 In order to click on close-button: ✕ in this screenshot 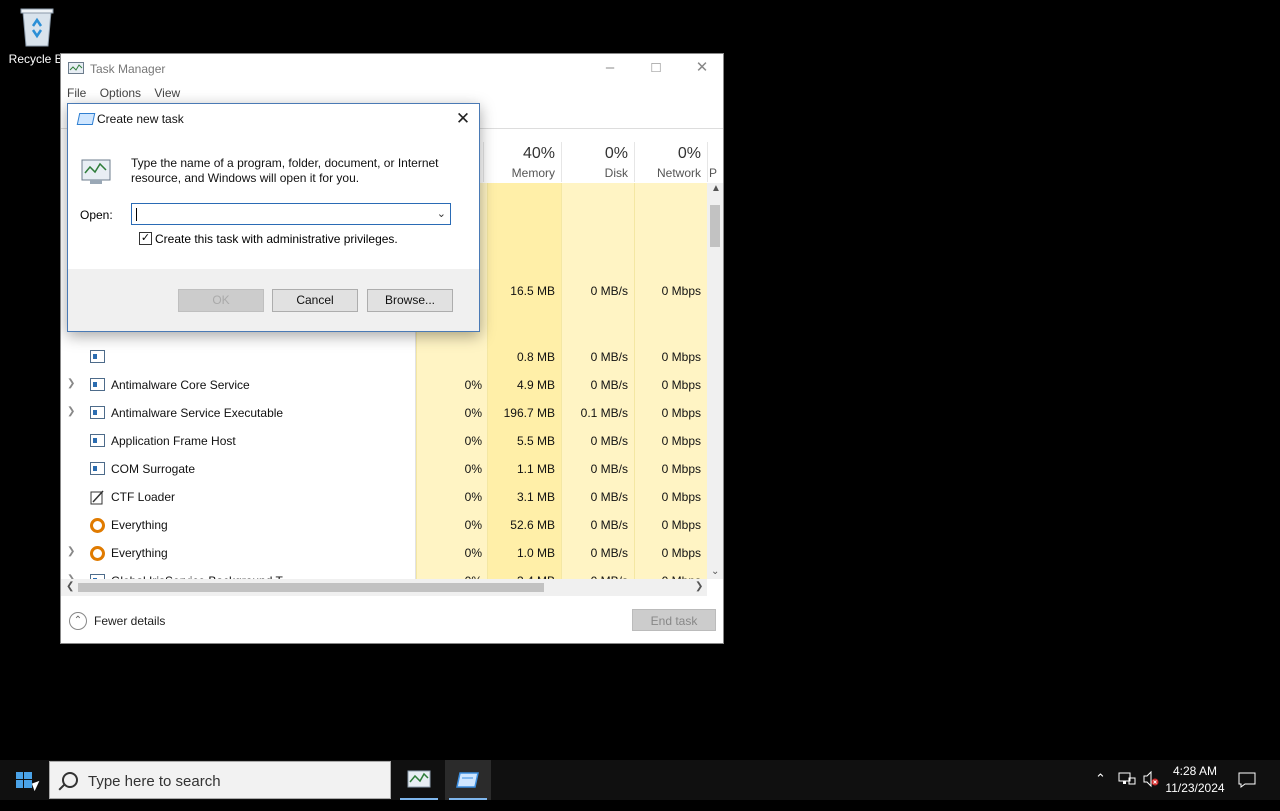, I will do `click(702, 68)`.